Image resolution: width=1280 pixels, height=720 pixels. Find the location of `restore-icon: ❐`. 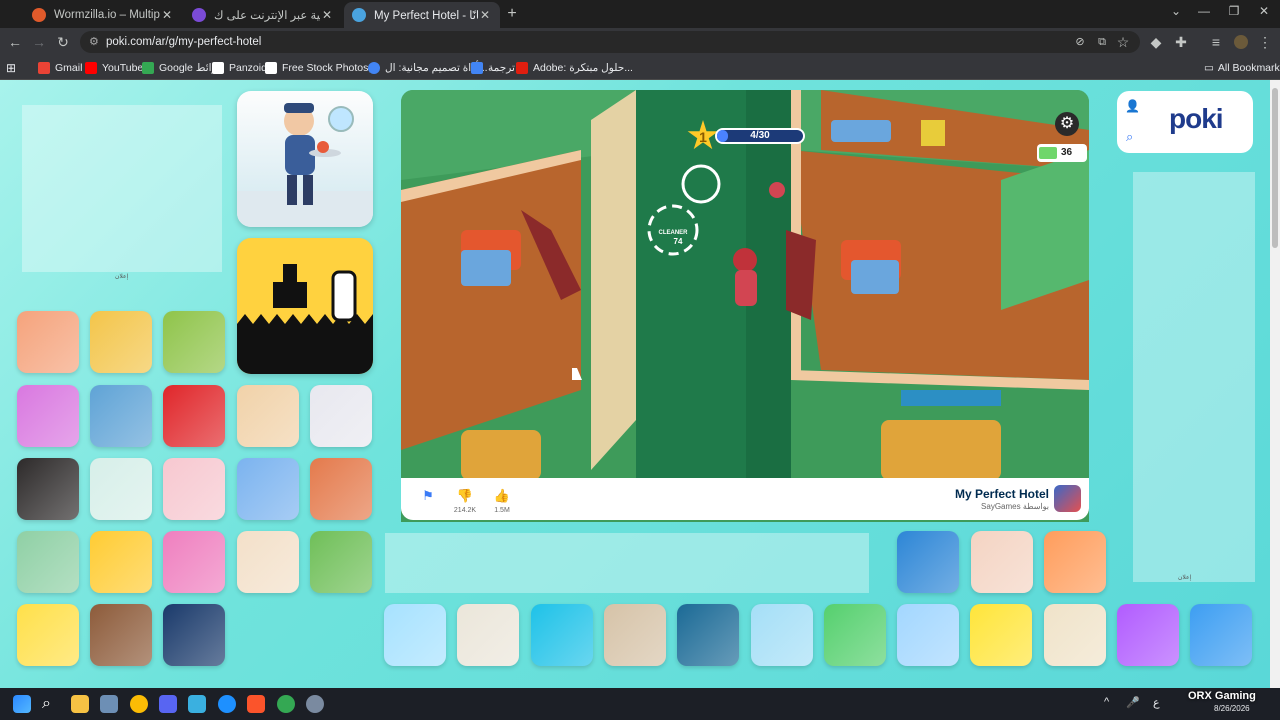

restore-icon: ❐ is located at coordinates (1234, 11).